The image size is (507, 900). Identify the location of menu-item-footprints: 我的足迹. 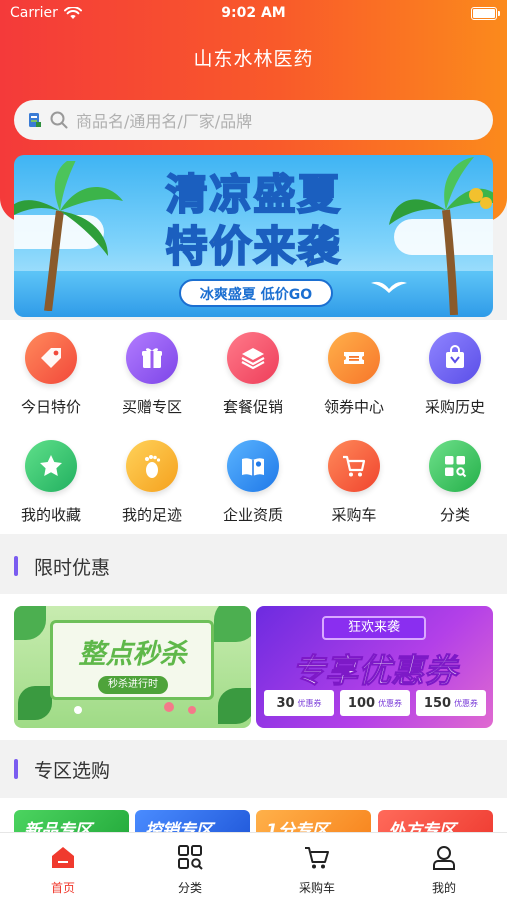
(152, 482).